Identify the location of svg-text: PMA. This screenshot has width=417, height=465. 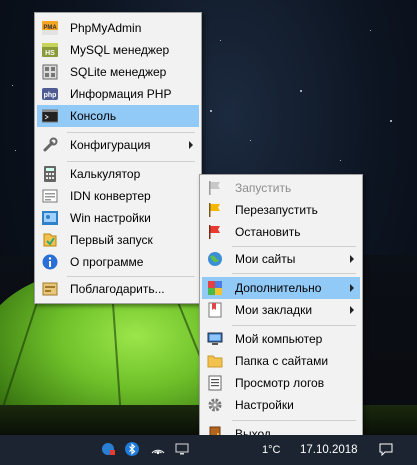
(50, 28).